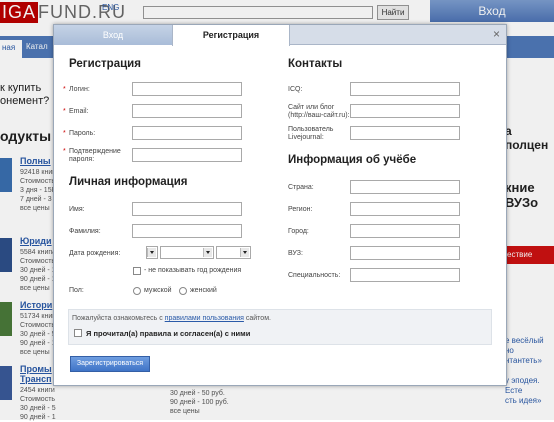  I want to click on education-heading: Информация об учёбе, so click(352, 160).